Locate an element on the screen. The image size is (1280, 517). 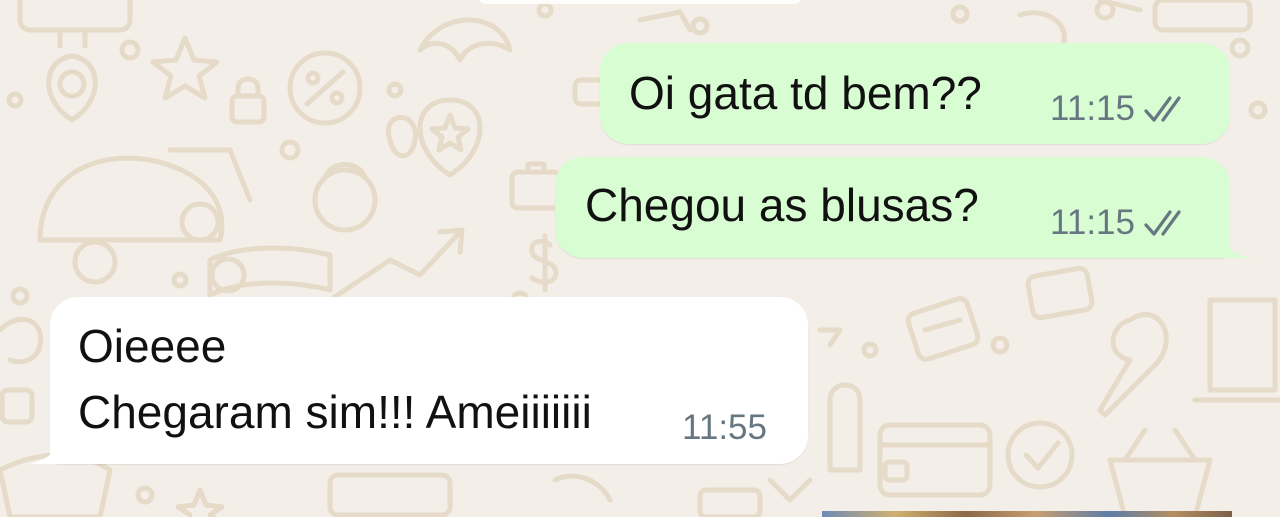
message-text: Chegou as blusas? is located at coordinates (782, 205).